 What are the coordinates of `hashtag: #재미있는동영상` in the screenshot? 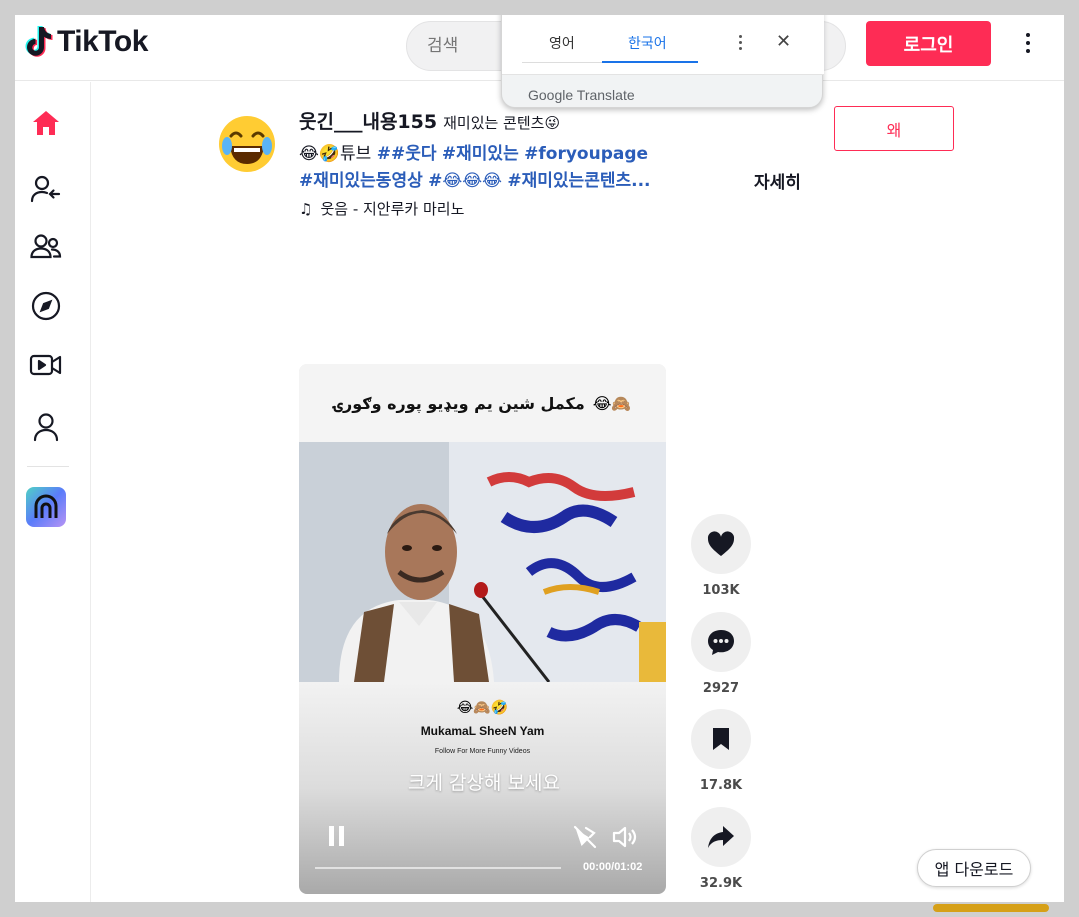 It's located at (361, 181).